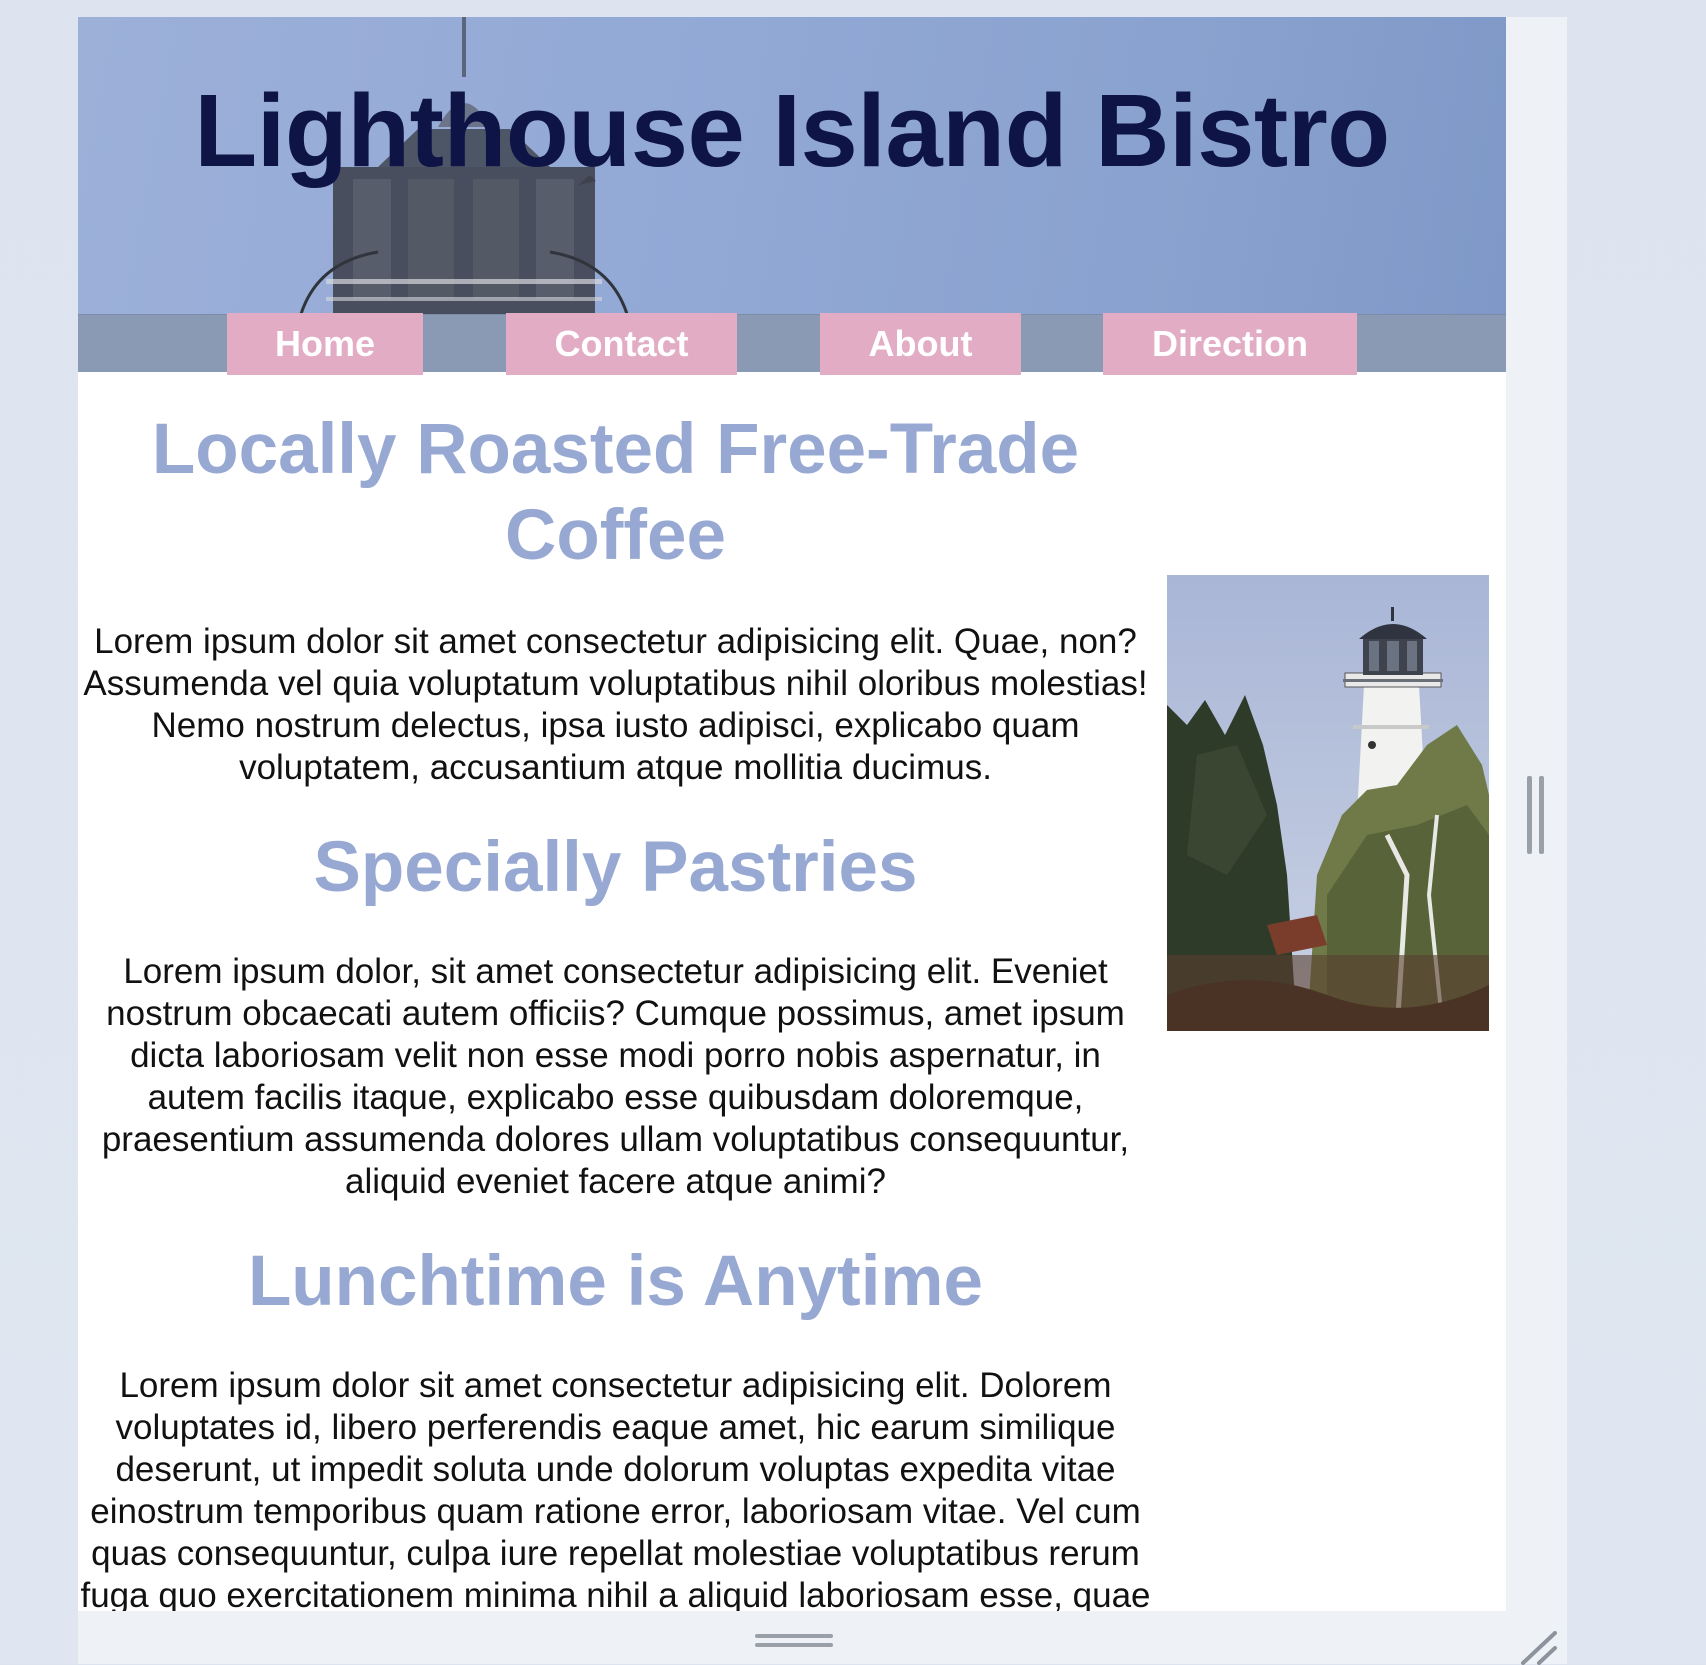  Describe the element at coordinates (325, 344) in the screenshot. I see `nav-home-link: Home` at that location.